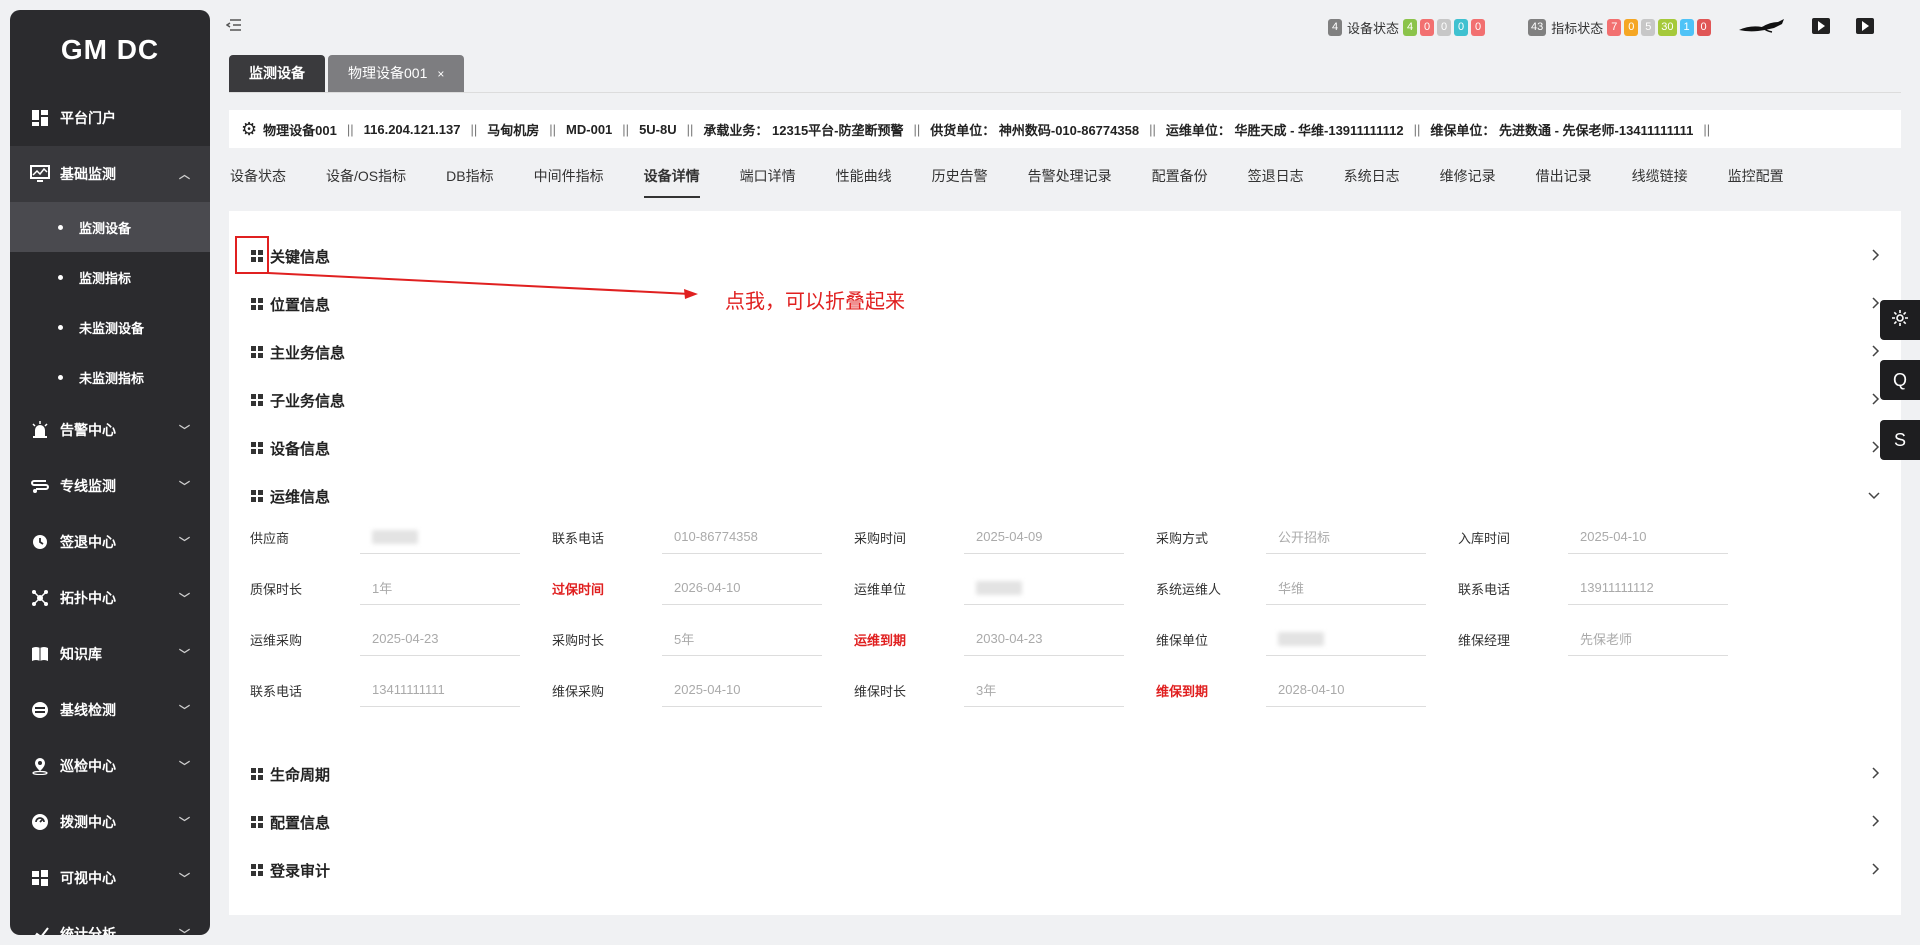 The image size is (1920, 945). Describe the element at coordinates (1648, 588) in the screenshot. I see `field-value: 13911111112` at that location.